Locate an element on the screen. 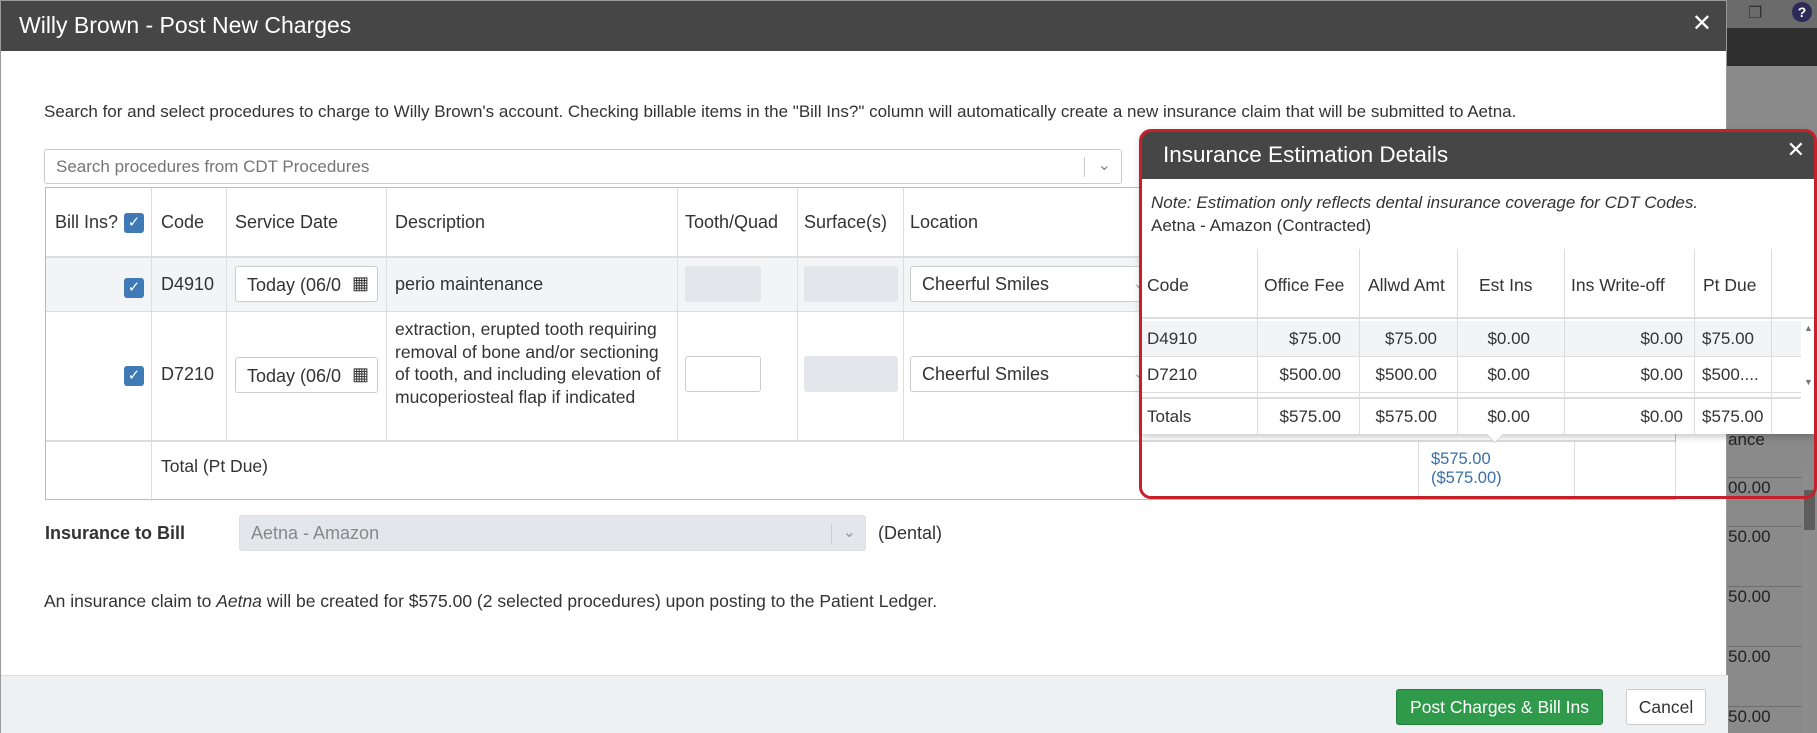  estimation-carrier: Aetna - Amazon (Contracted) is located at coordinates (1261, 225).